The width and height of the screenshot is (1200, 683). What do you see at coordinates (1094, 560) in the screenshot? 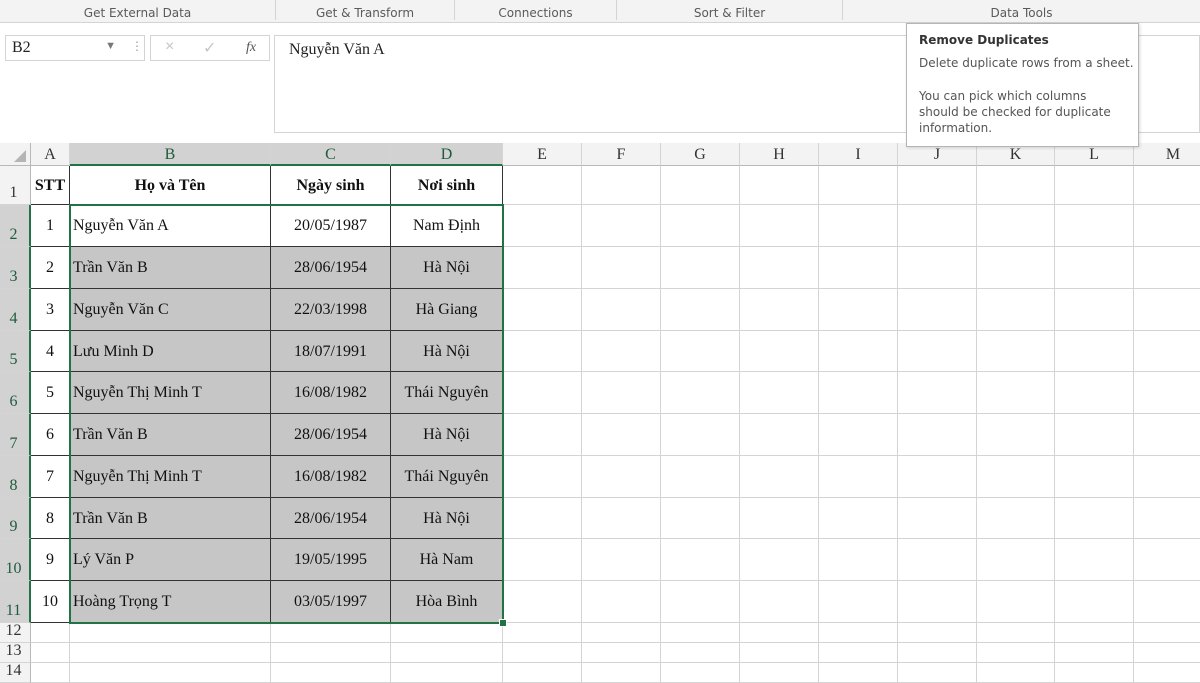
I see `cell-l10` at bounding box center [1094, 560].